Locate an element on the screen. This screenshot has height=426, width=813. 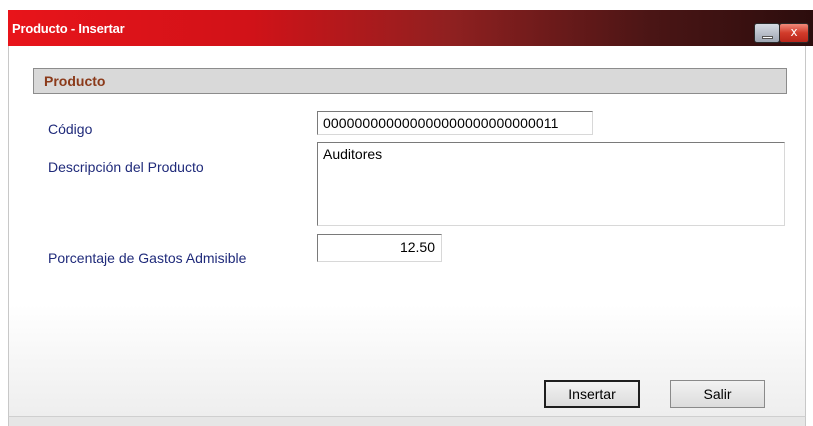
title-bar: Producto - Insertar x is located at coordinates (410, 28).